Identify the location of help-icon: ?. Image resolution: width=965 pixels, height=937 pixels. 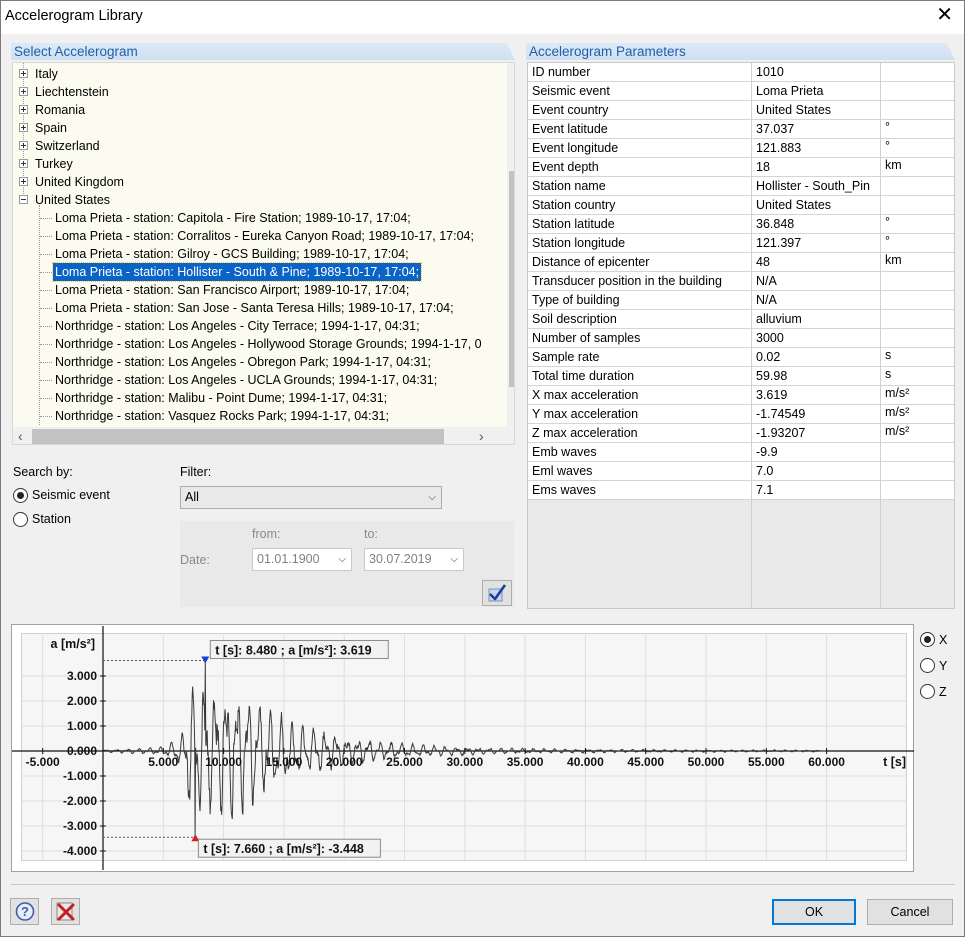
(25, 911).